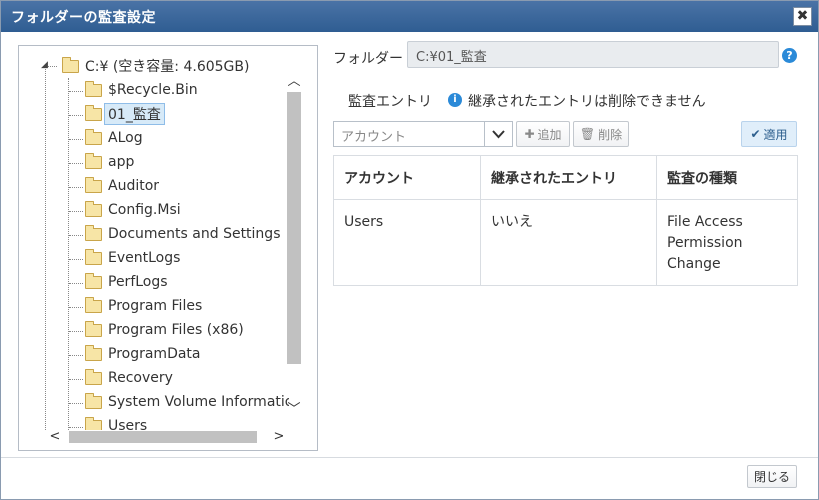 The height and width of the screenshot is (500, 819). I want to click on collapse-icon: ◢, so click(44, 65).